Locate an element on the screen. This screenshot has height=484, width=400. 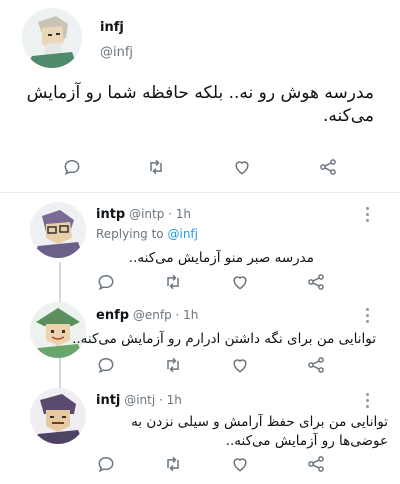
replying-to-label: Replying to is located at coordinates (130, 234).